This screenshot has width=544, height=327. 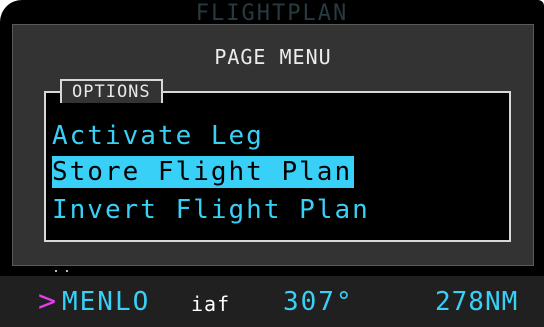 What do you see at coordinates (111, 91) in the screenshot?
I see `options-label: OPTIONS` at bounding box center [111, 91].